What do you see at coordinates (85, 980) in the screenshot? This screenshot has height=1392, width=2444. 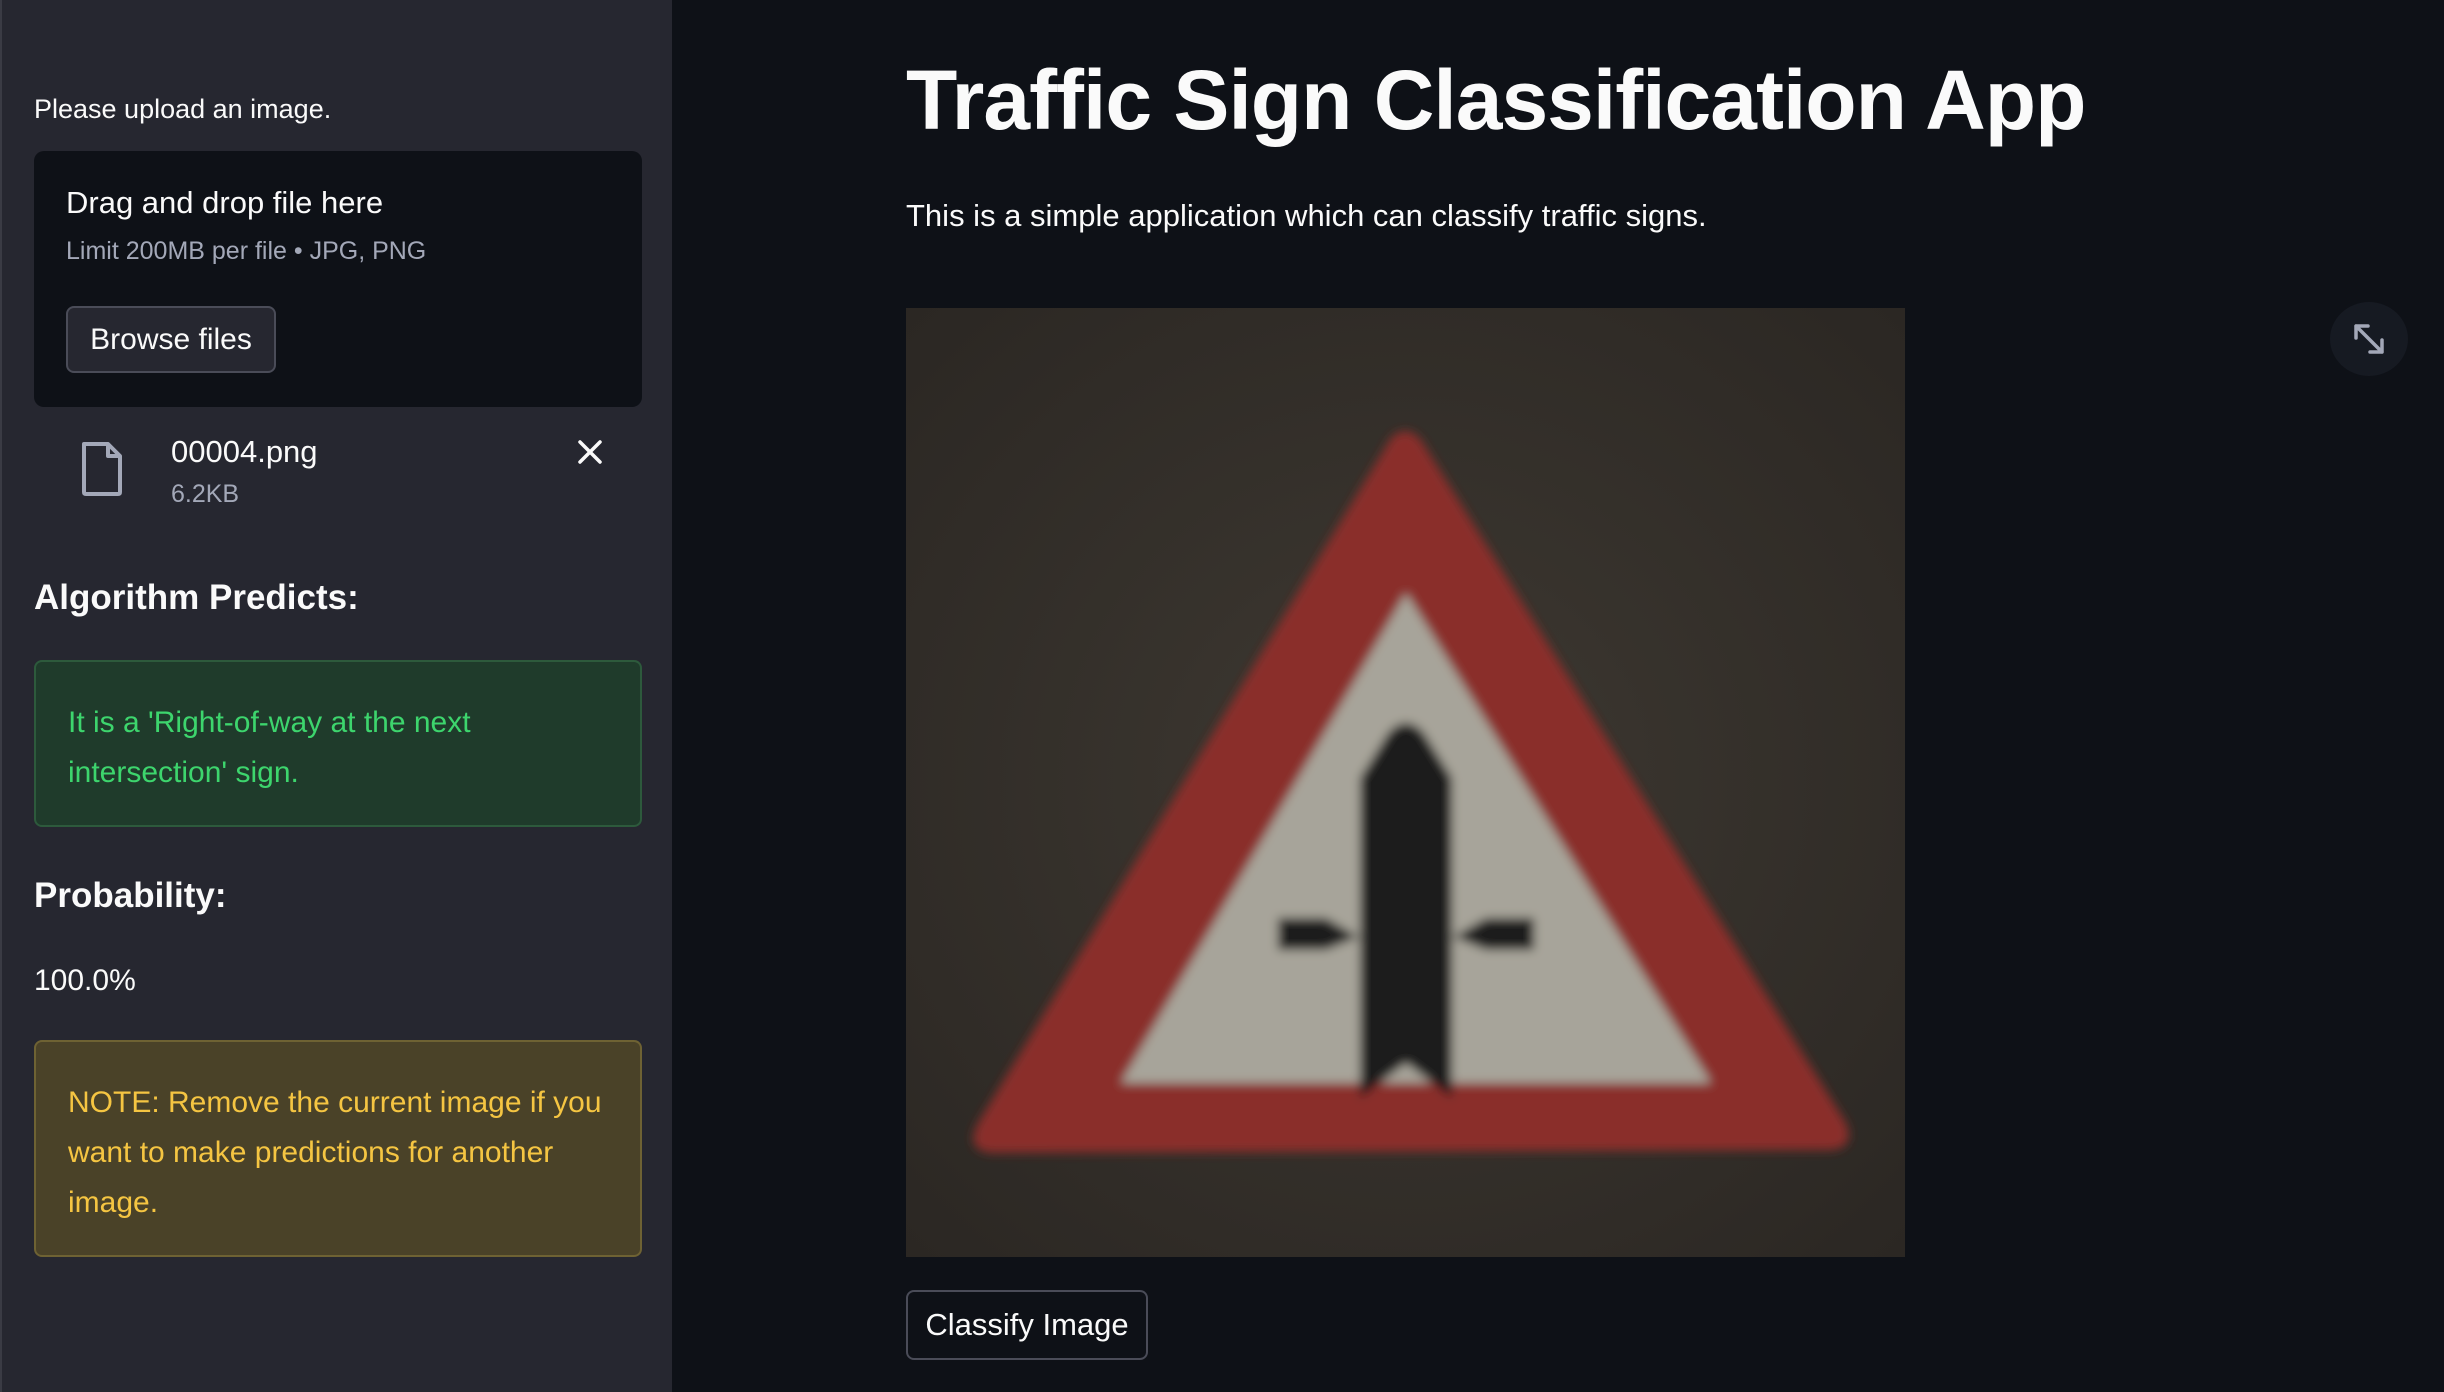 I see `probability-value: 100.0%` at bounding box center [85, 980].